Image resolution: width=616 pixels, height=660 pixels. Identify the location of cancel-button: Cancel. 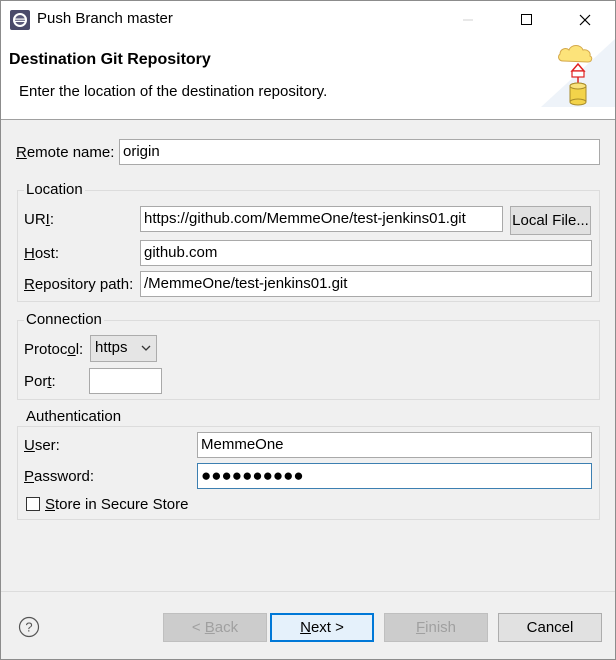
(550, 627).